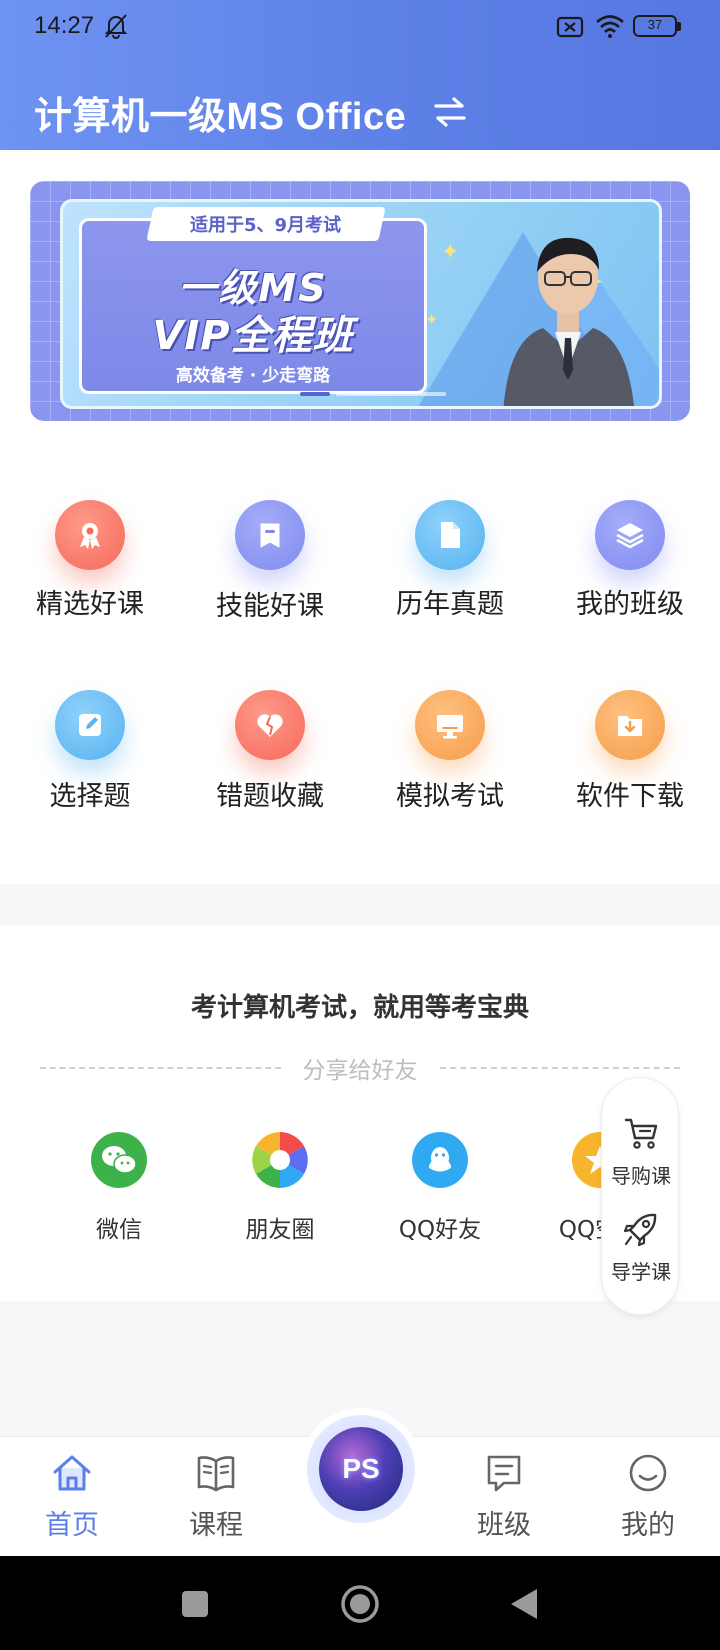 The image size is (720, 1650). Describe the element at coordinates (269, 775) in the screenshot. I see `grid-item-mistakes-favorites: 错题收藏` at that location.